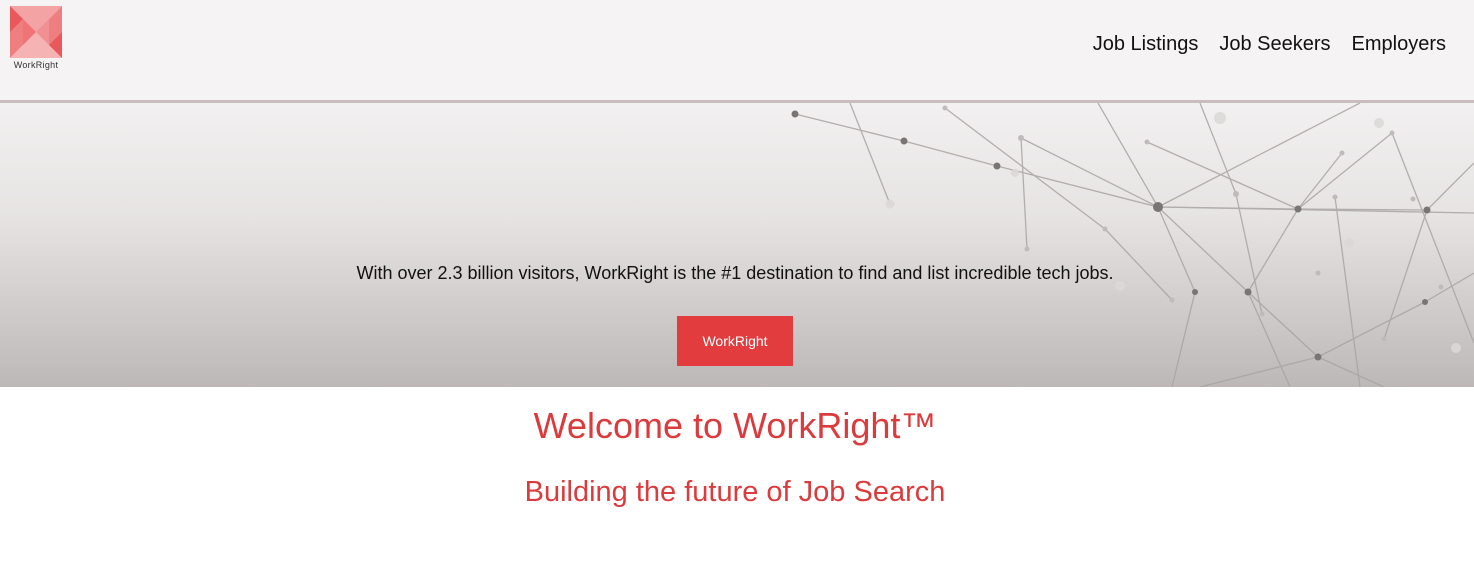  I want to click on workright-cta-button: WorkRight, so click(735, 341).